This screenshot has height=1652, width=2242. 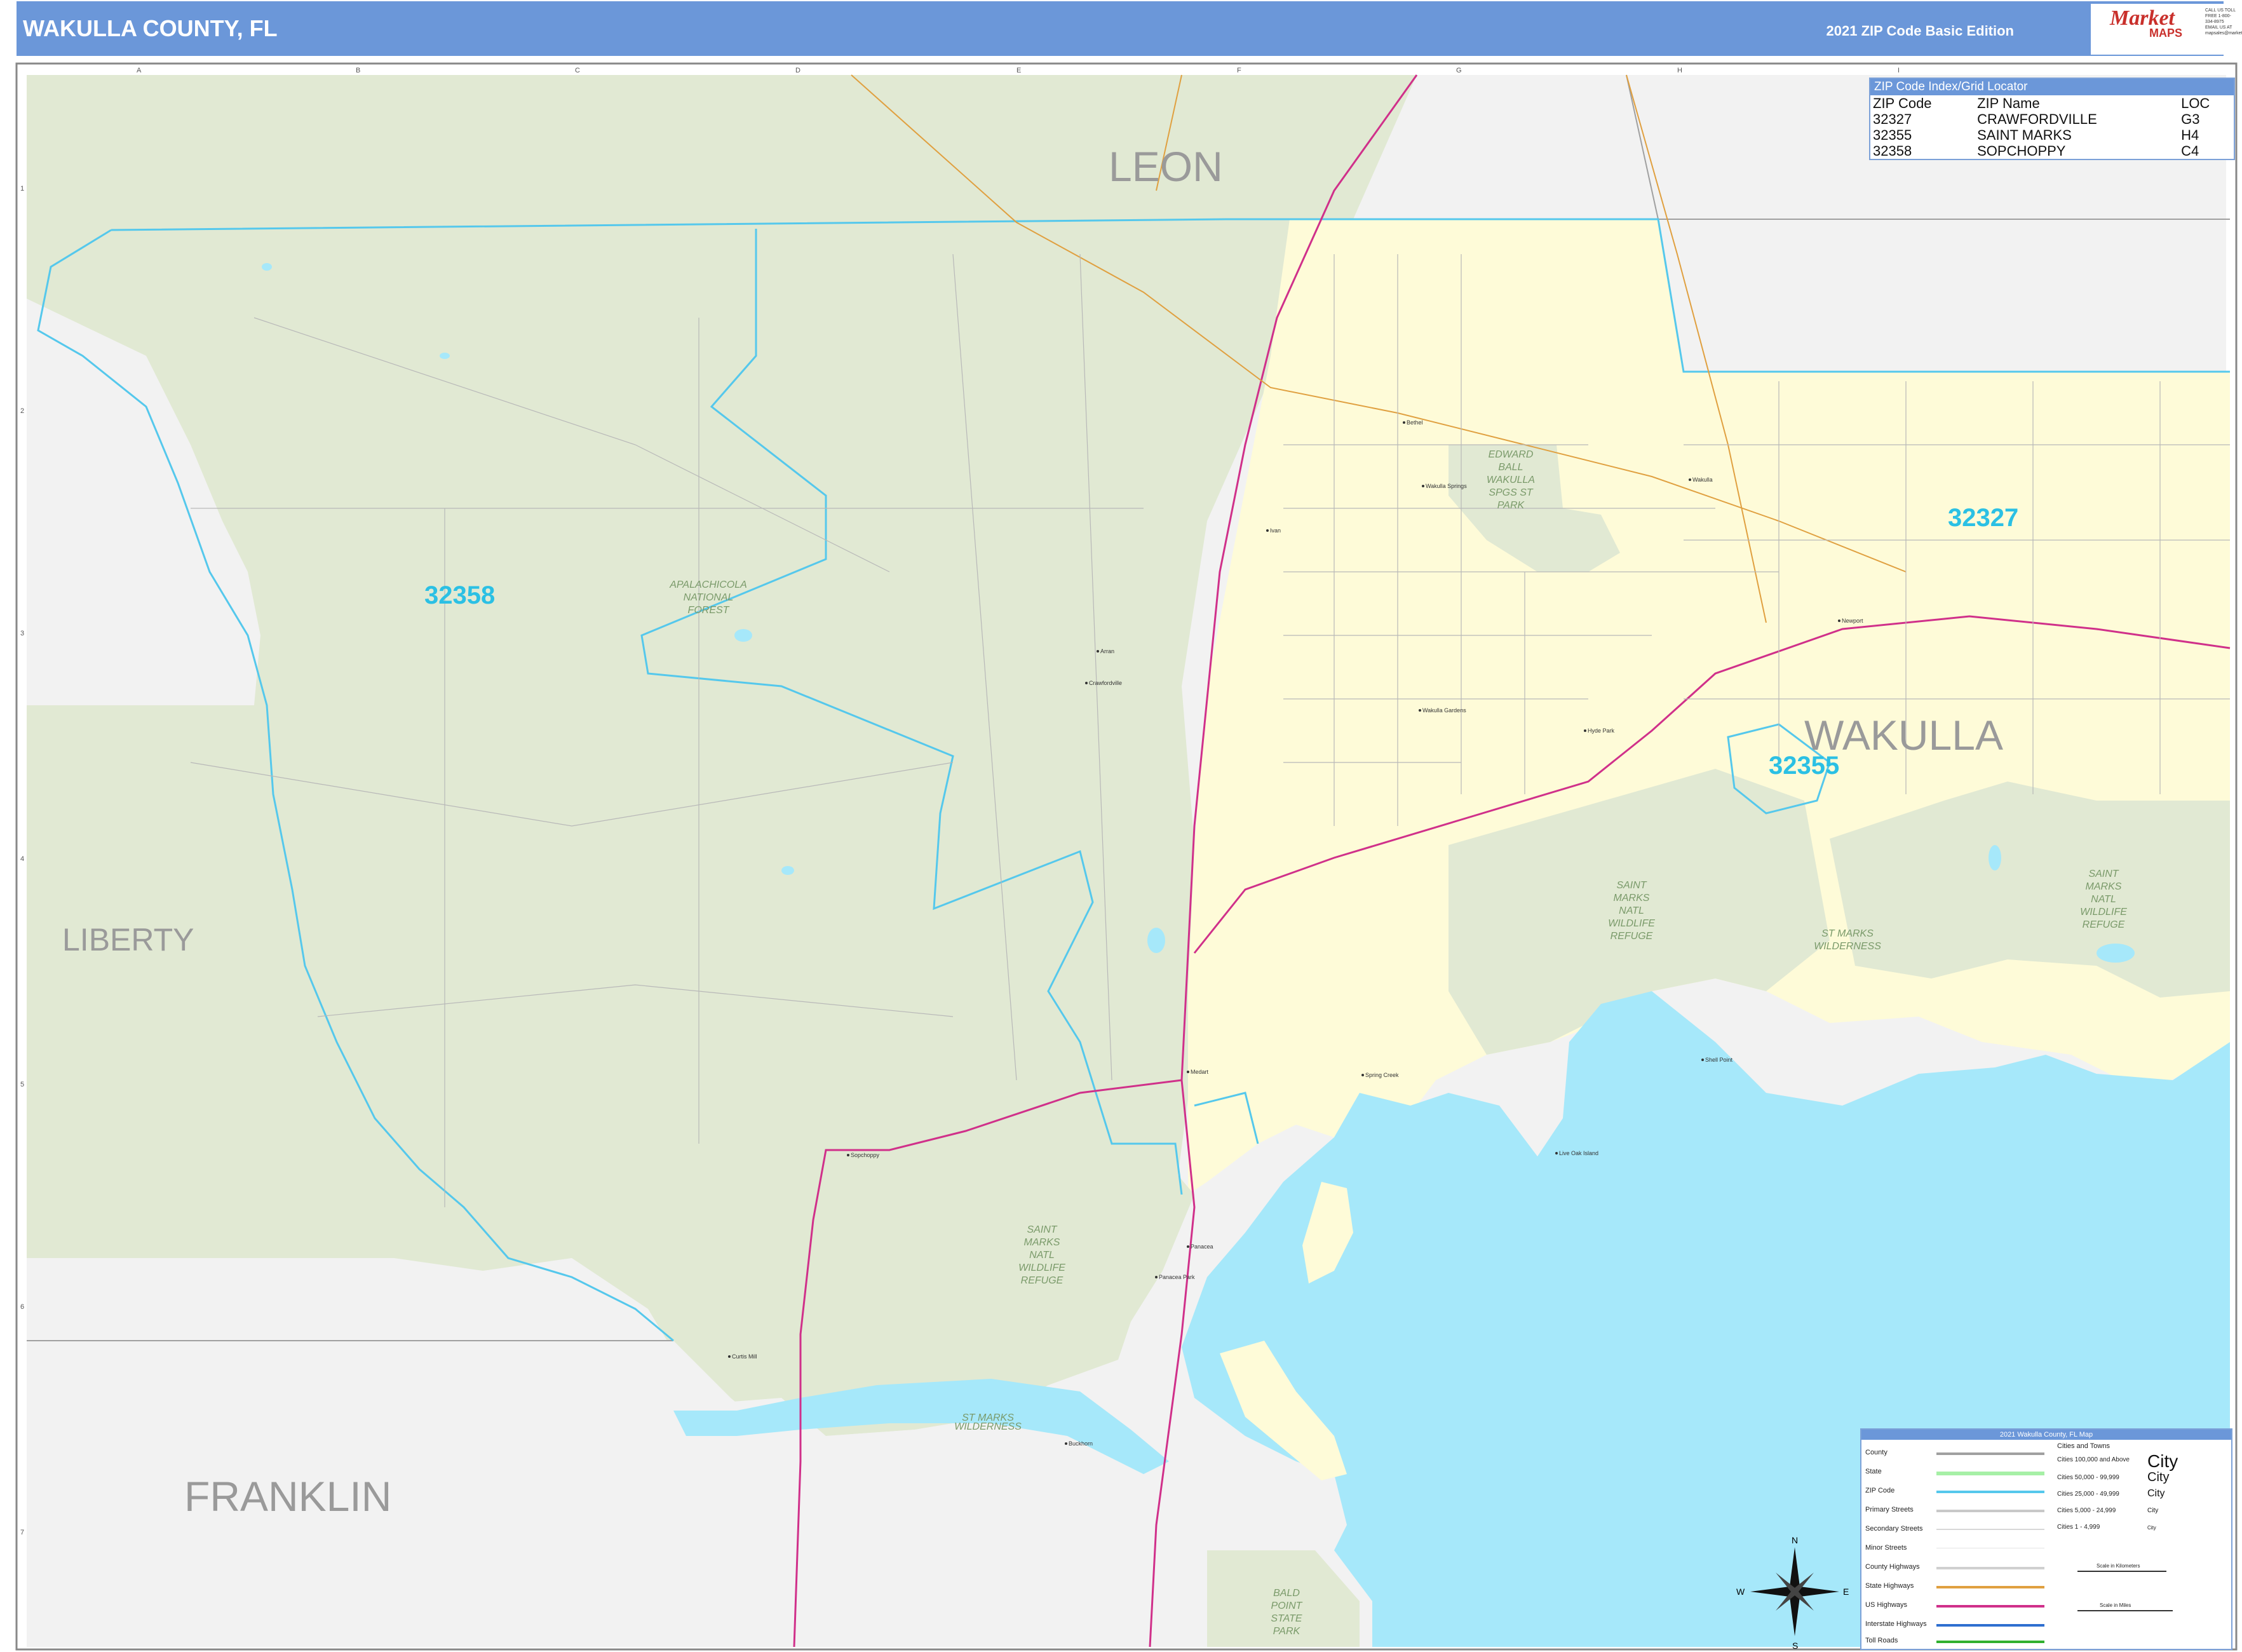 What do you see at coordinates (1719, 1060) in the screenshot?
I see `place-shell-point: Shell Point` at bounding box center [1719, 1060].